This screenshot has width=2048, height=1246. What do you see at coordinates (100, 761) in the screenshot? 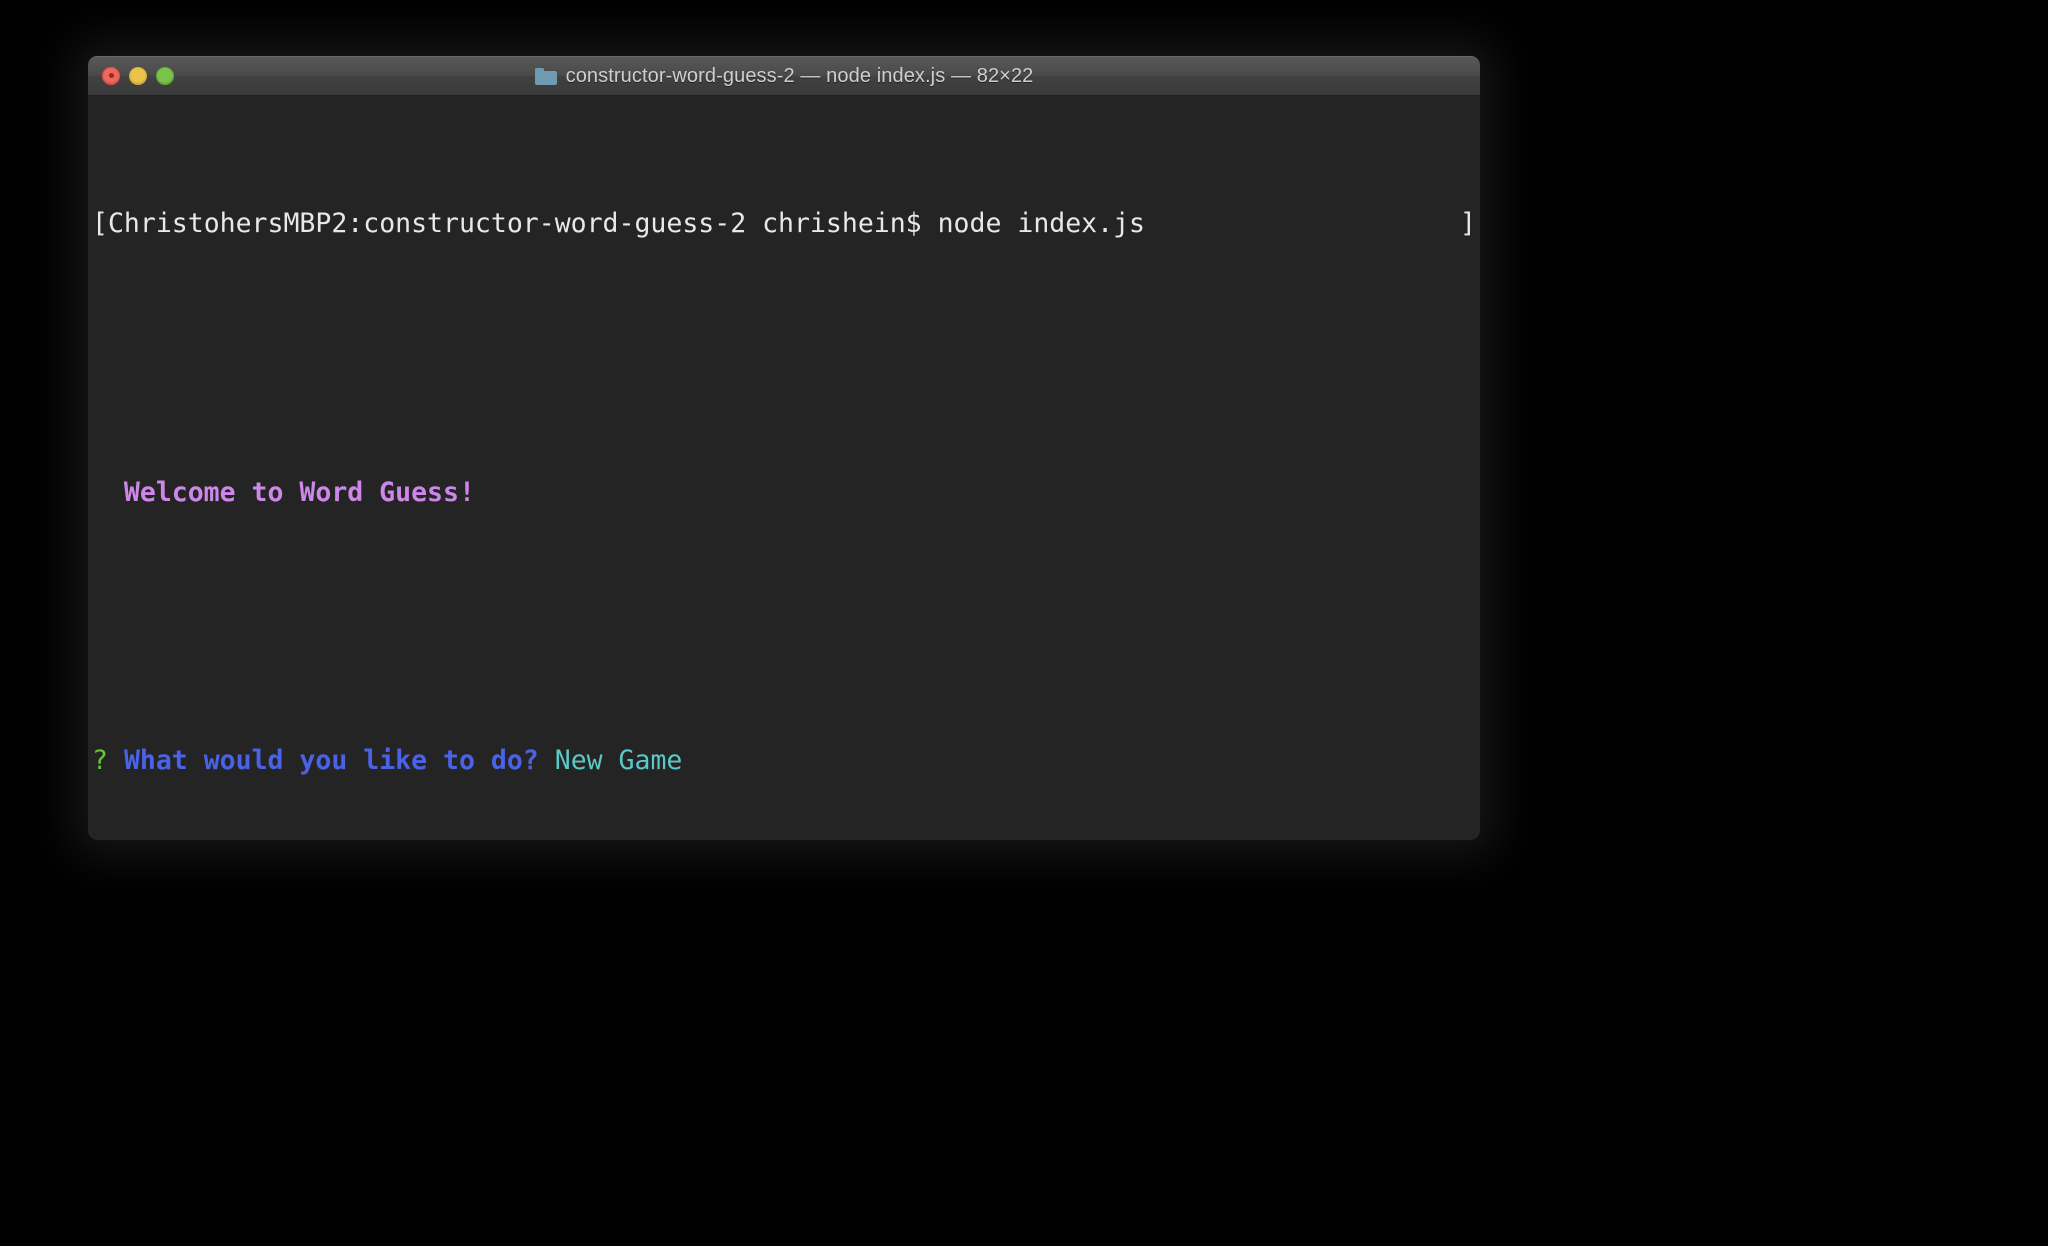
I see `prompt-marker-icon: ?` at bounding box center [100, 761].